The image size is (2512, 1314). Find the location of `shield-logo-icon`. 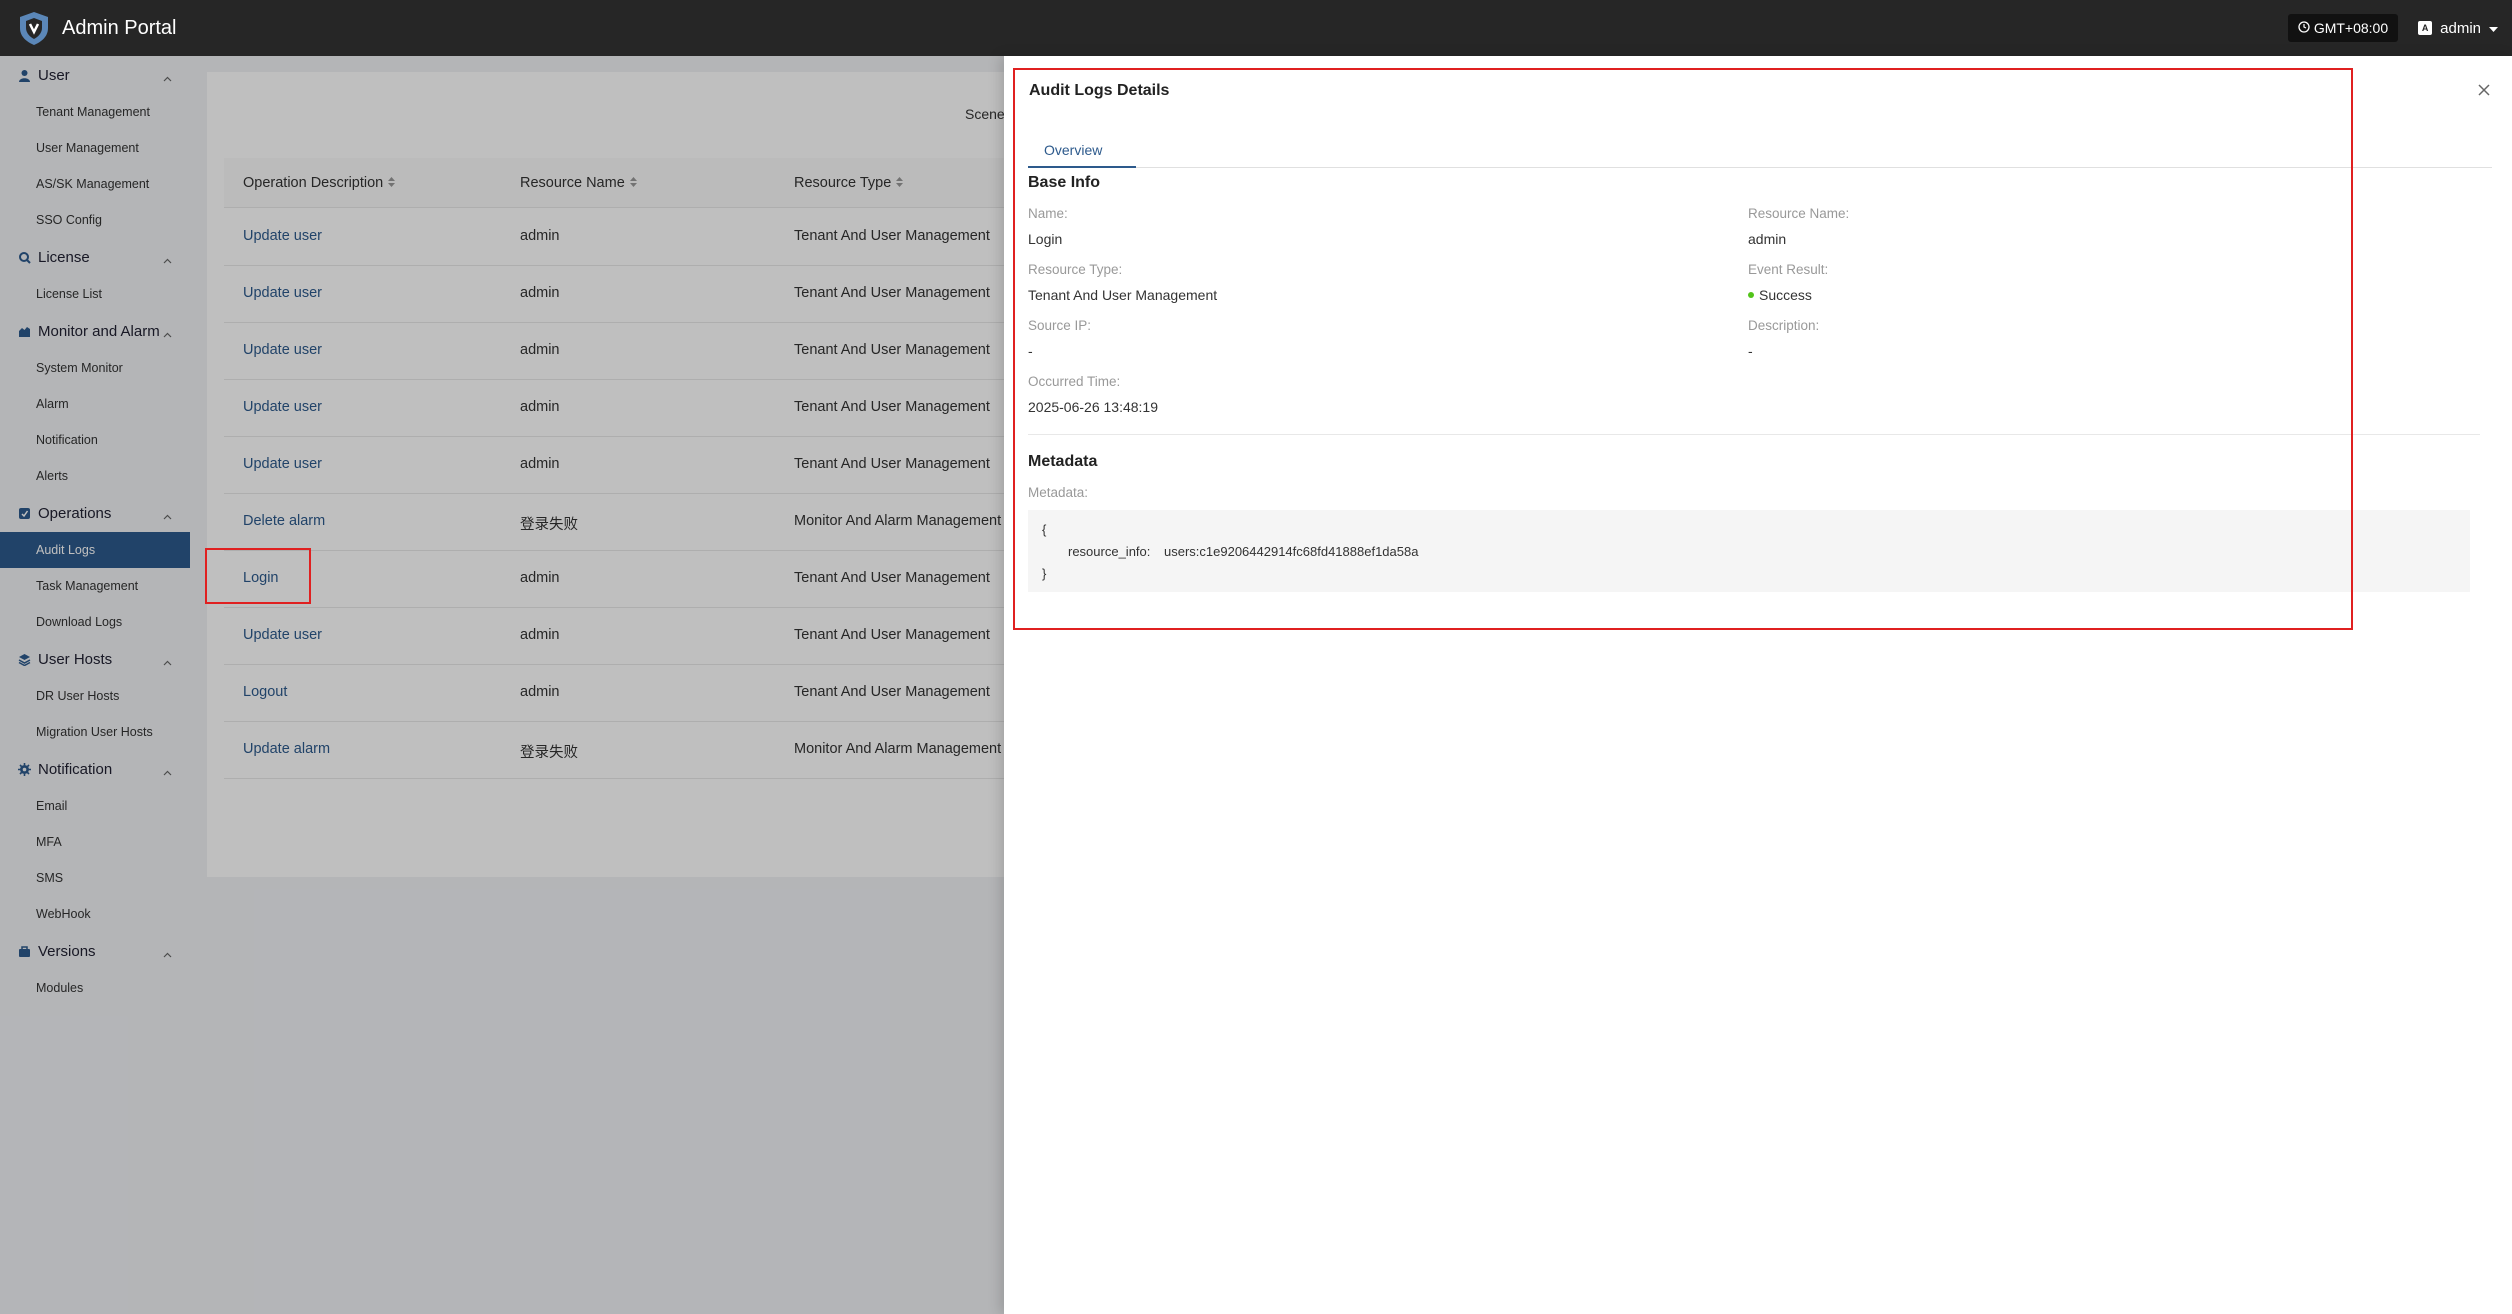

shield-logo-icon is located at coordinates (34, 28).